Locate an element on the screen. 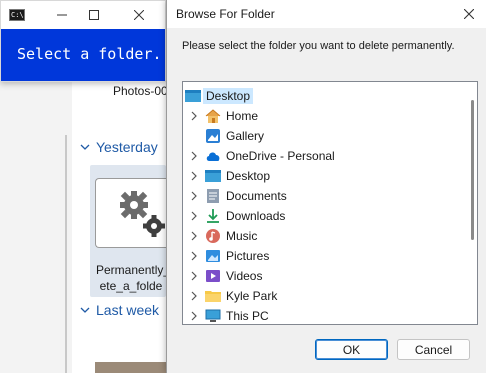  console-output: Select a folder. is located at coordinates (83, 55).